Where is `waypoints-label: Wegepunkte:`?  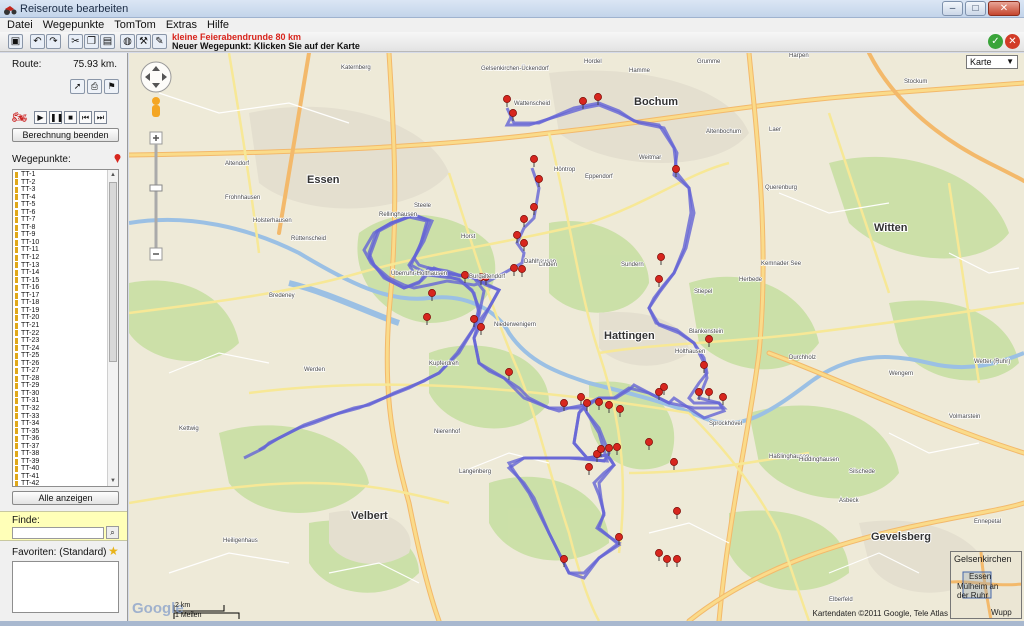
waypoints-label: Wegepunkte: is located at coordinates (41, 159).